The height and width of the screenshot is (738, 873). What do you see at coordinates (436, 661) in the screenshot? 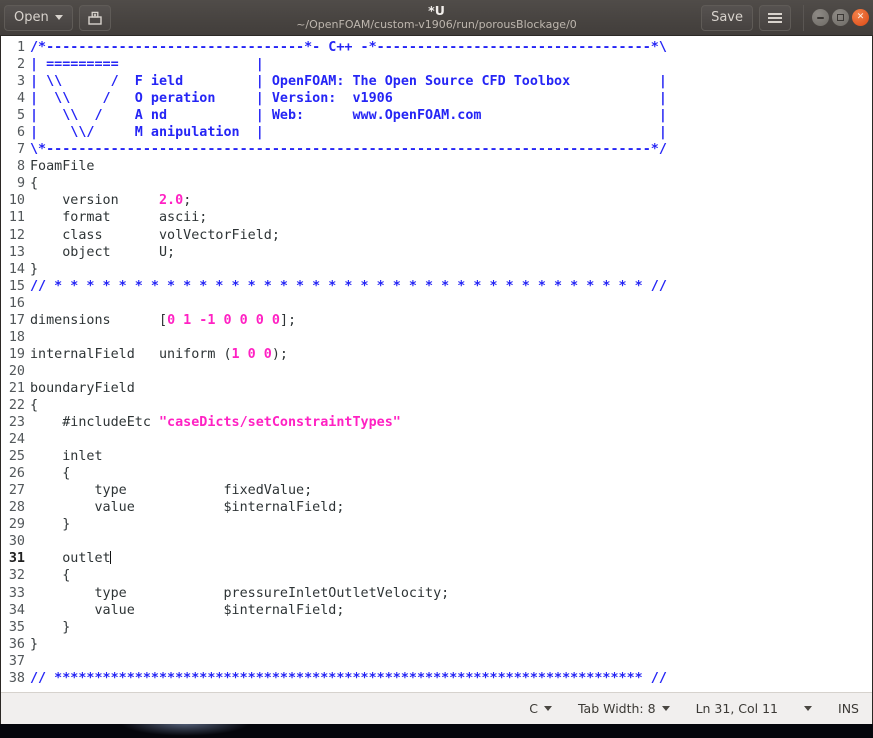
I see `code-line: 37` at bounding box center [436, 661].